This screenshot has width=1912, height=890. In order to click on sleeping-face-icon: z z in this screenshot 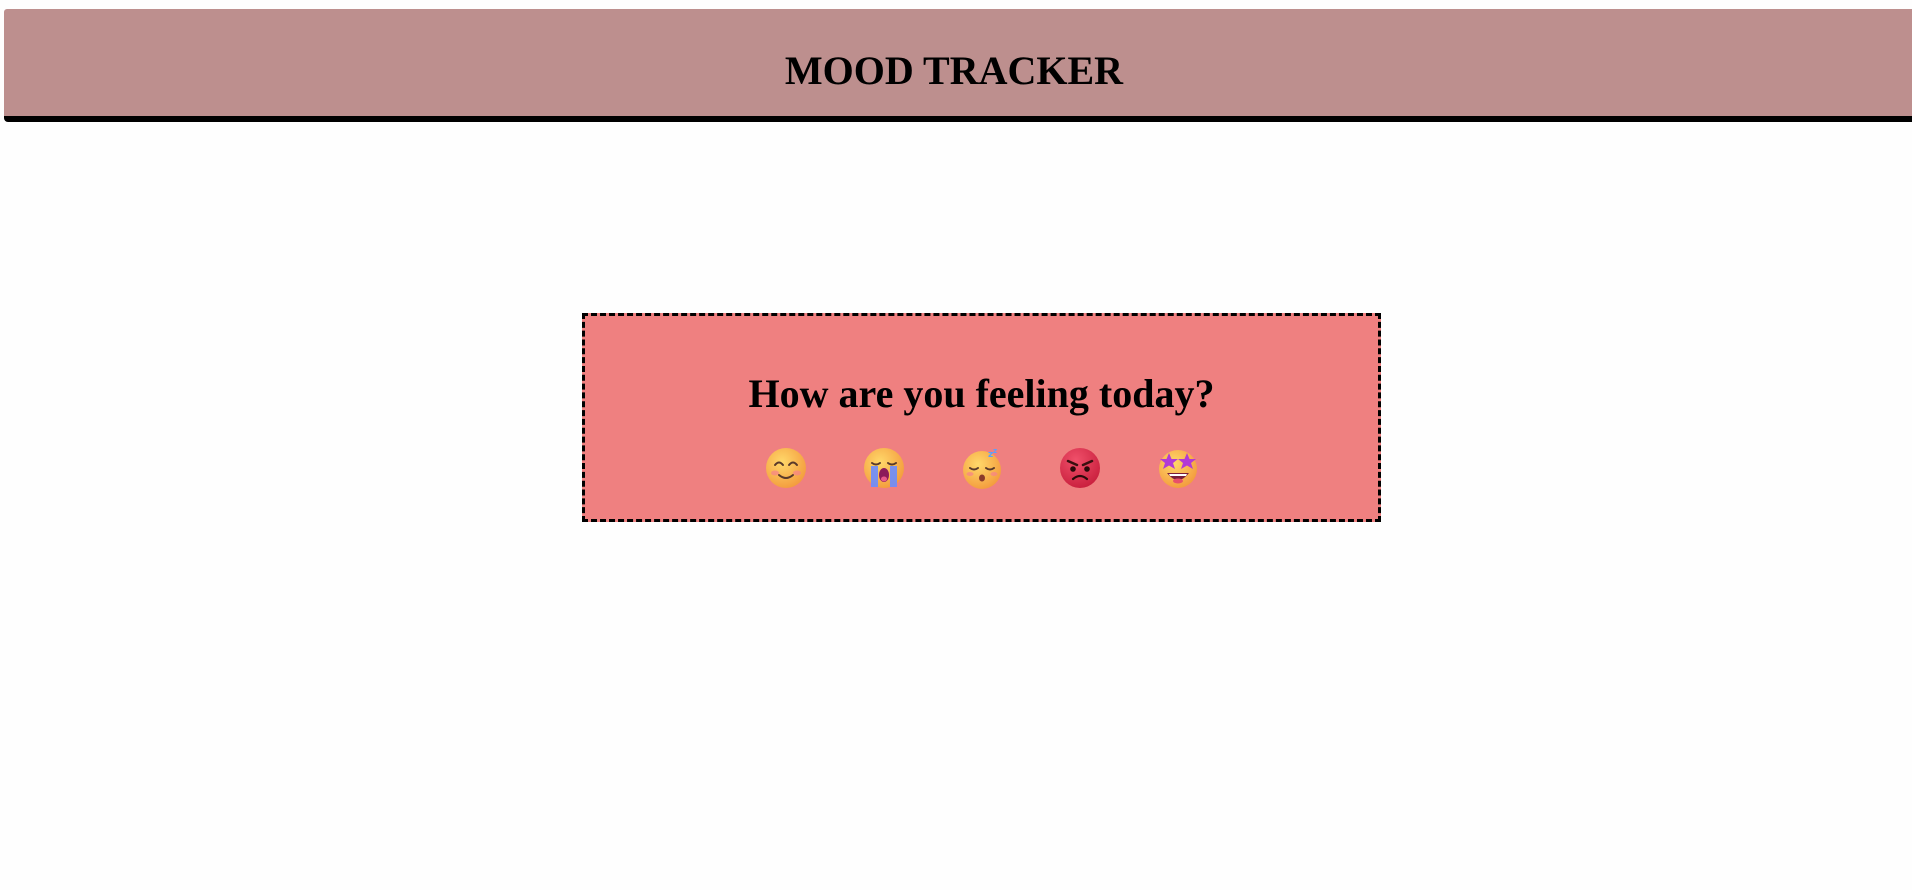, I will do `click(982, 468)`.